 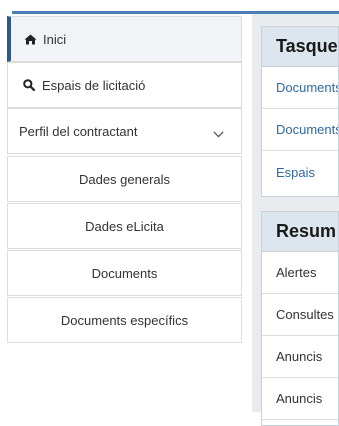 I want to click on sidebar-item-documents: Documents, so click(x=124, y=273).